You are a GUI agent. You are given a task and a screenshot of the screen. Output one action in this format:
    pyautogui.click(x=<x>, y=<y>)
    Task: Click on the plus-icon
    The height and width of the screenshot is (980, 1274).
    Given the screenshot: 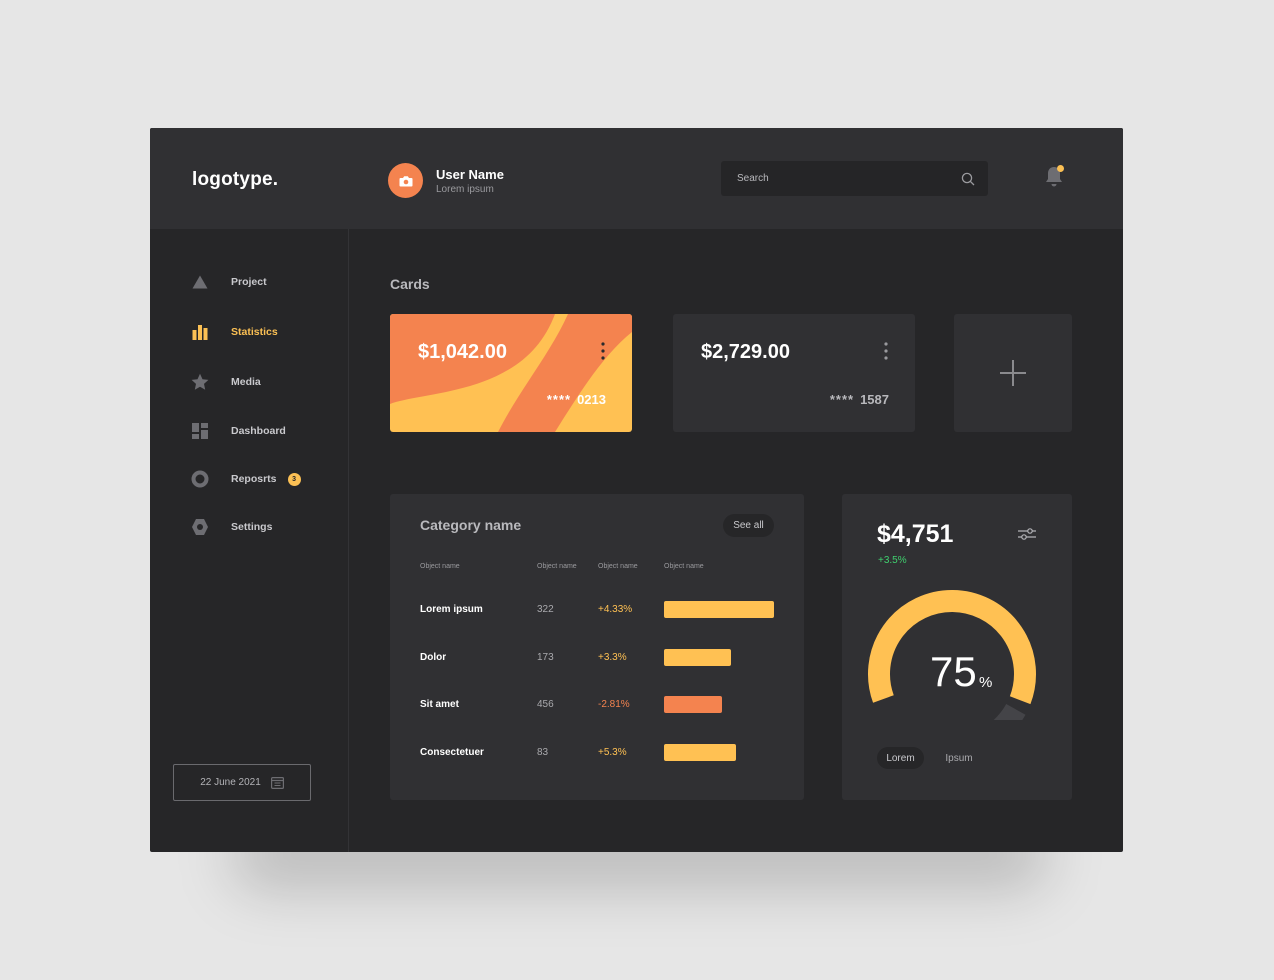 What is the action you would take?
    pyautogui.click(x=1013, y=373)
    